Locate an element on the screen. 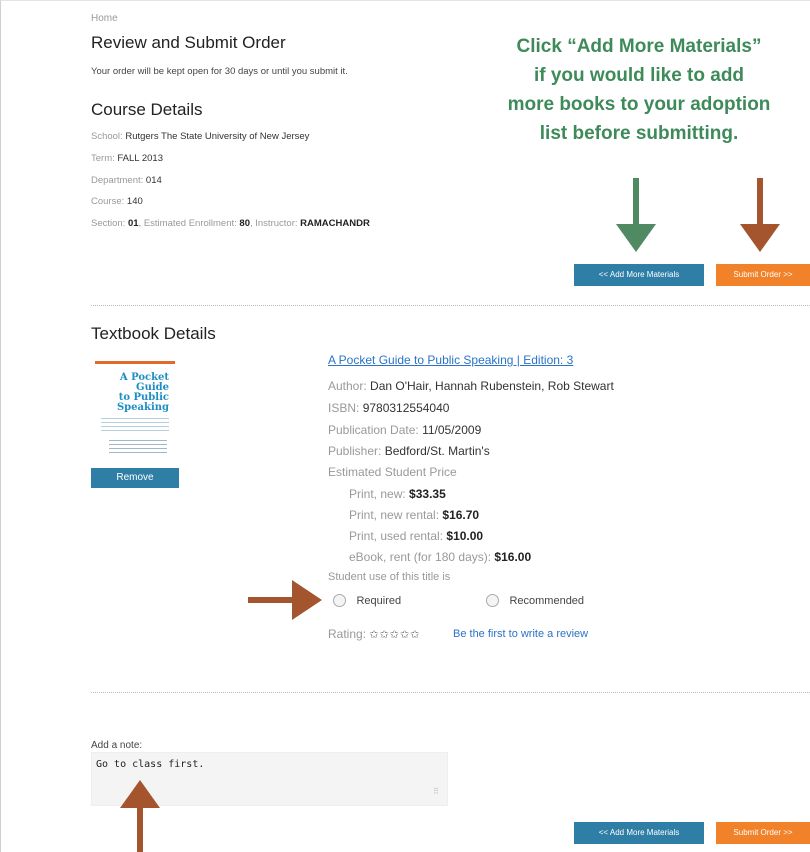  green-down-arrow-icon is located at coordinates (636, 215).